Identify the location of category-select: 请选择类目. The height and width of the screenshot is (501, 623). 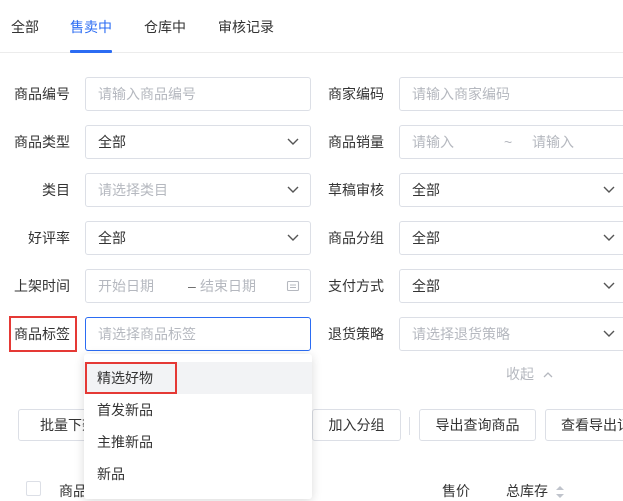
(198, 190).